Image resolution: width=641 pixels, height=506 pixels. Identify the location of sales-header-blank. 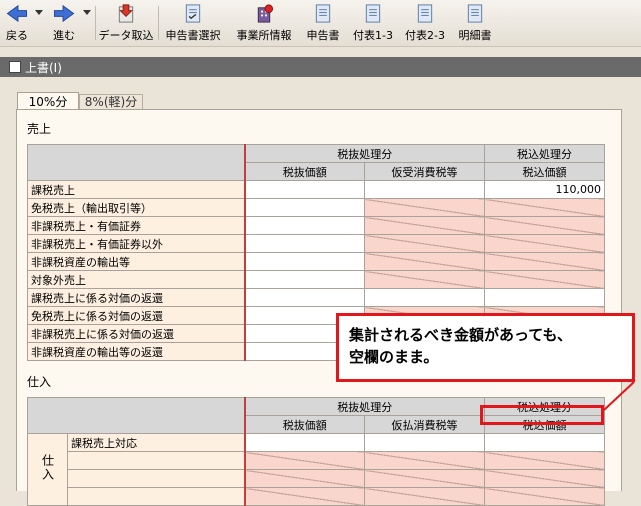
(136, 162).